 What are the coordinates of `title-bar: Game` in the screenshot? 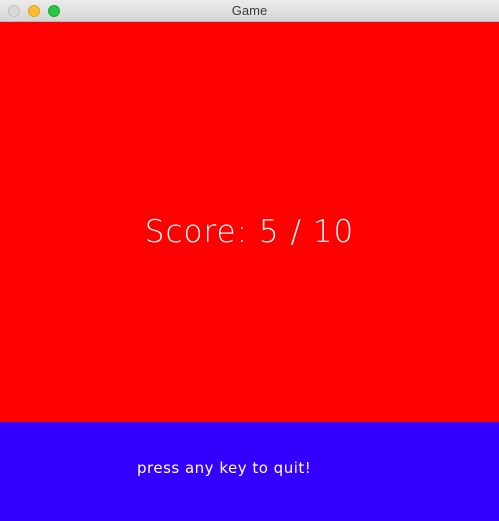 It's located at (249, 11).